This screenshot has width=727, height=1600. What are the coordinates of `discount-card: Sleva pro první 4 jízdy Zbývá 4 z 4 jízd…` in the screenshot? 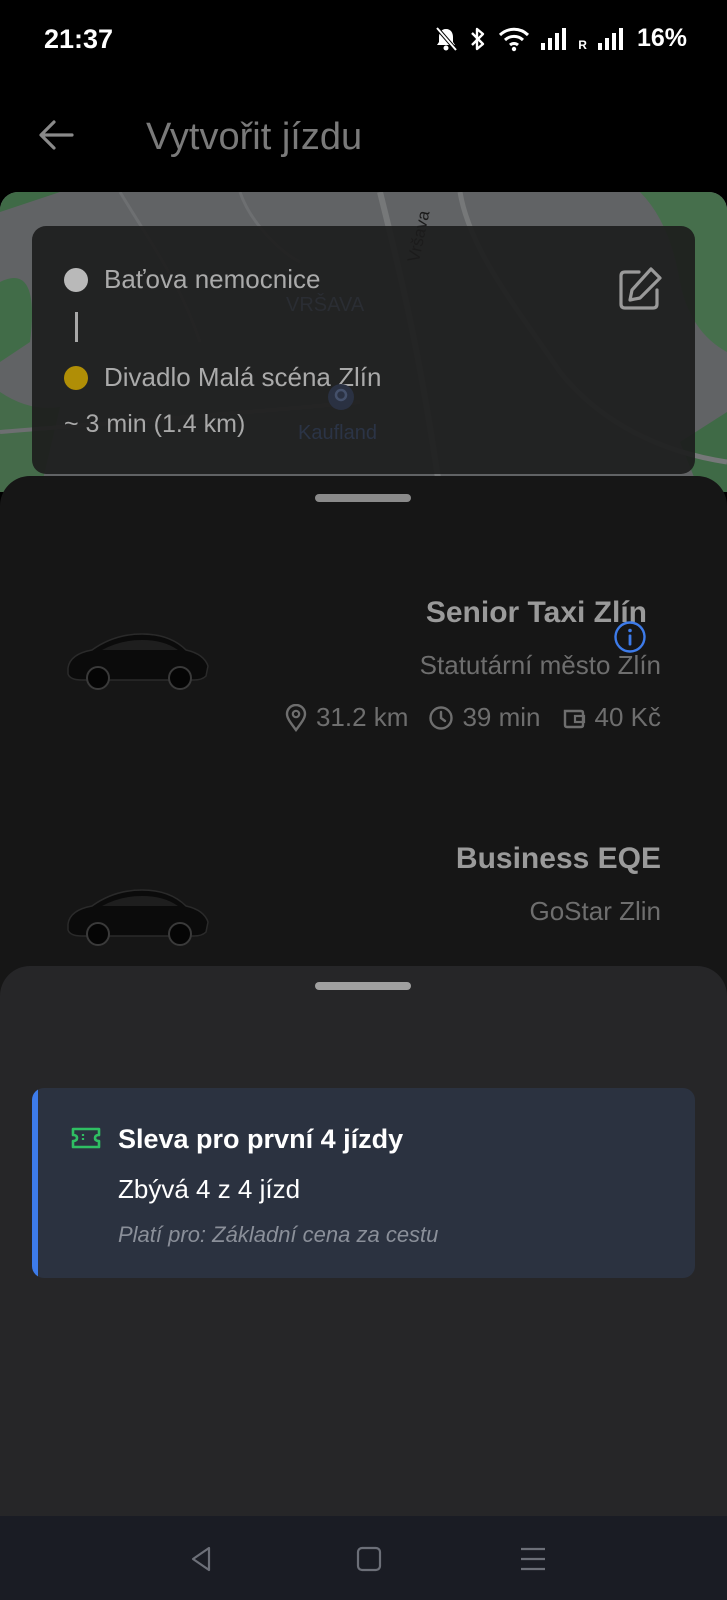 It's located at (363, 1183).